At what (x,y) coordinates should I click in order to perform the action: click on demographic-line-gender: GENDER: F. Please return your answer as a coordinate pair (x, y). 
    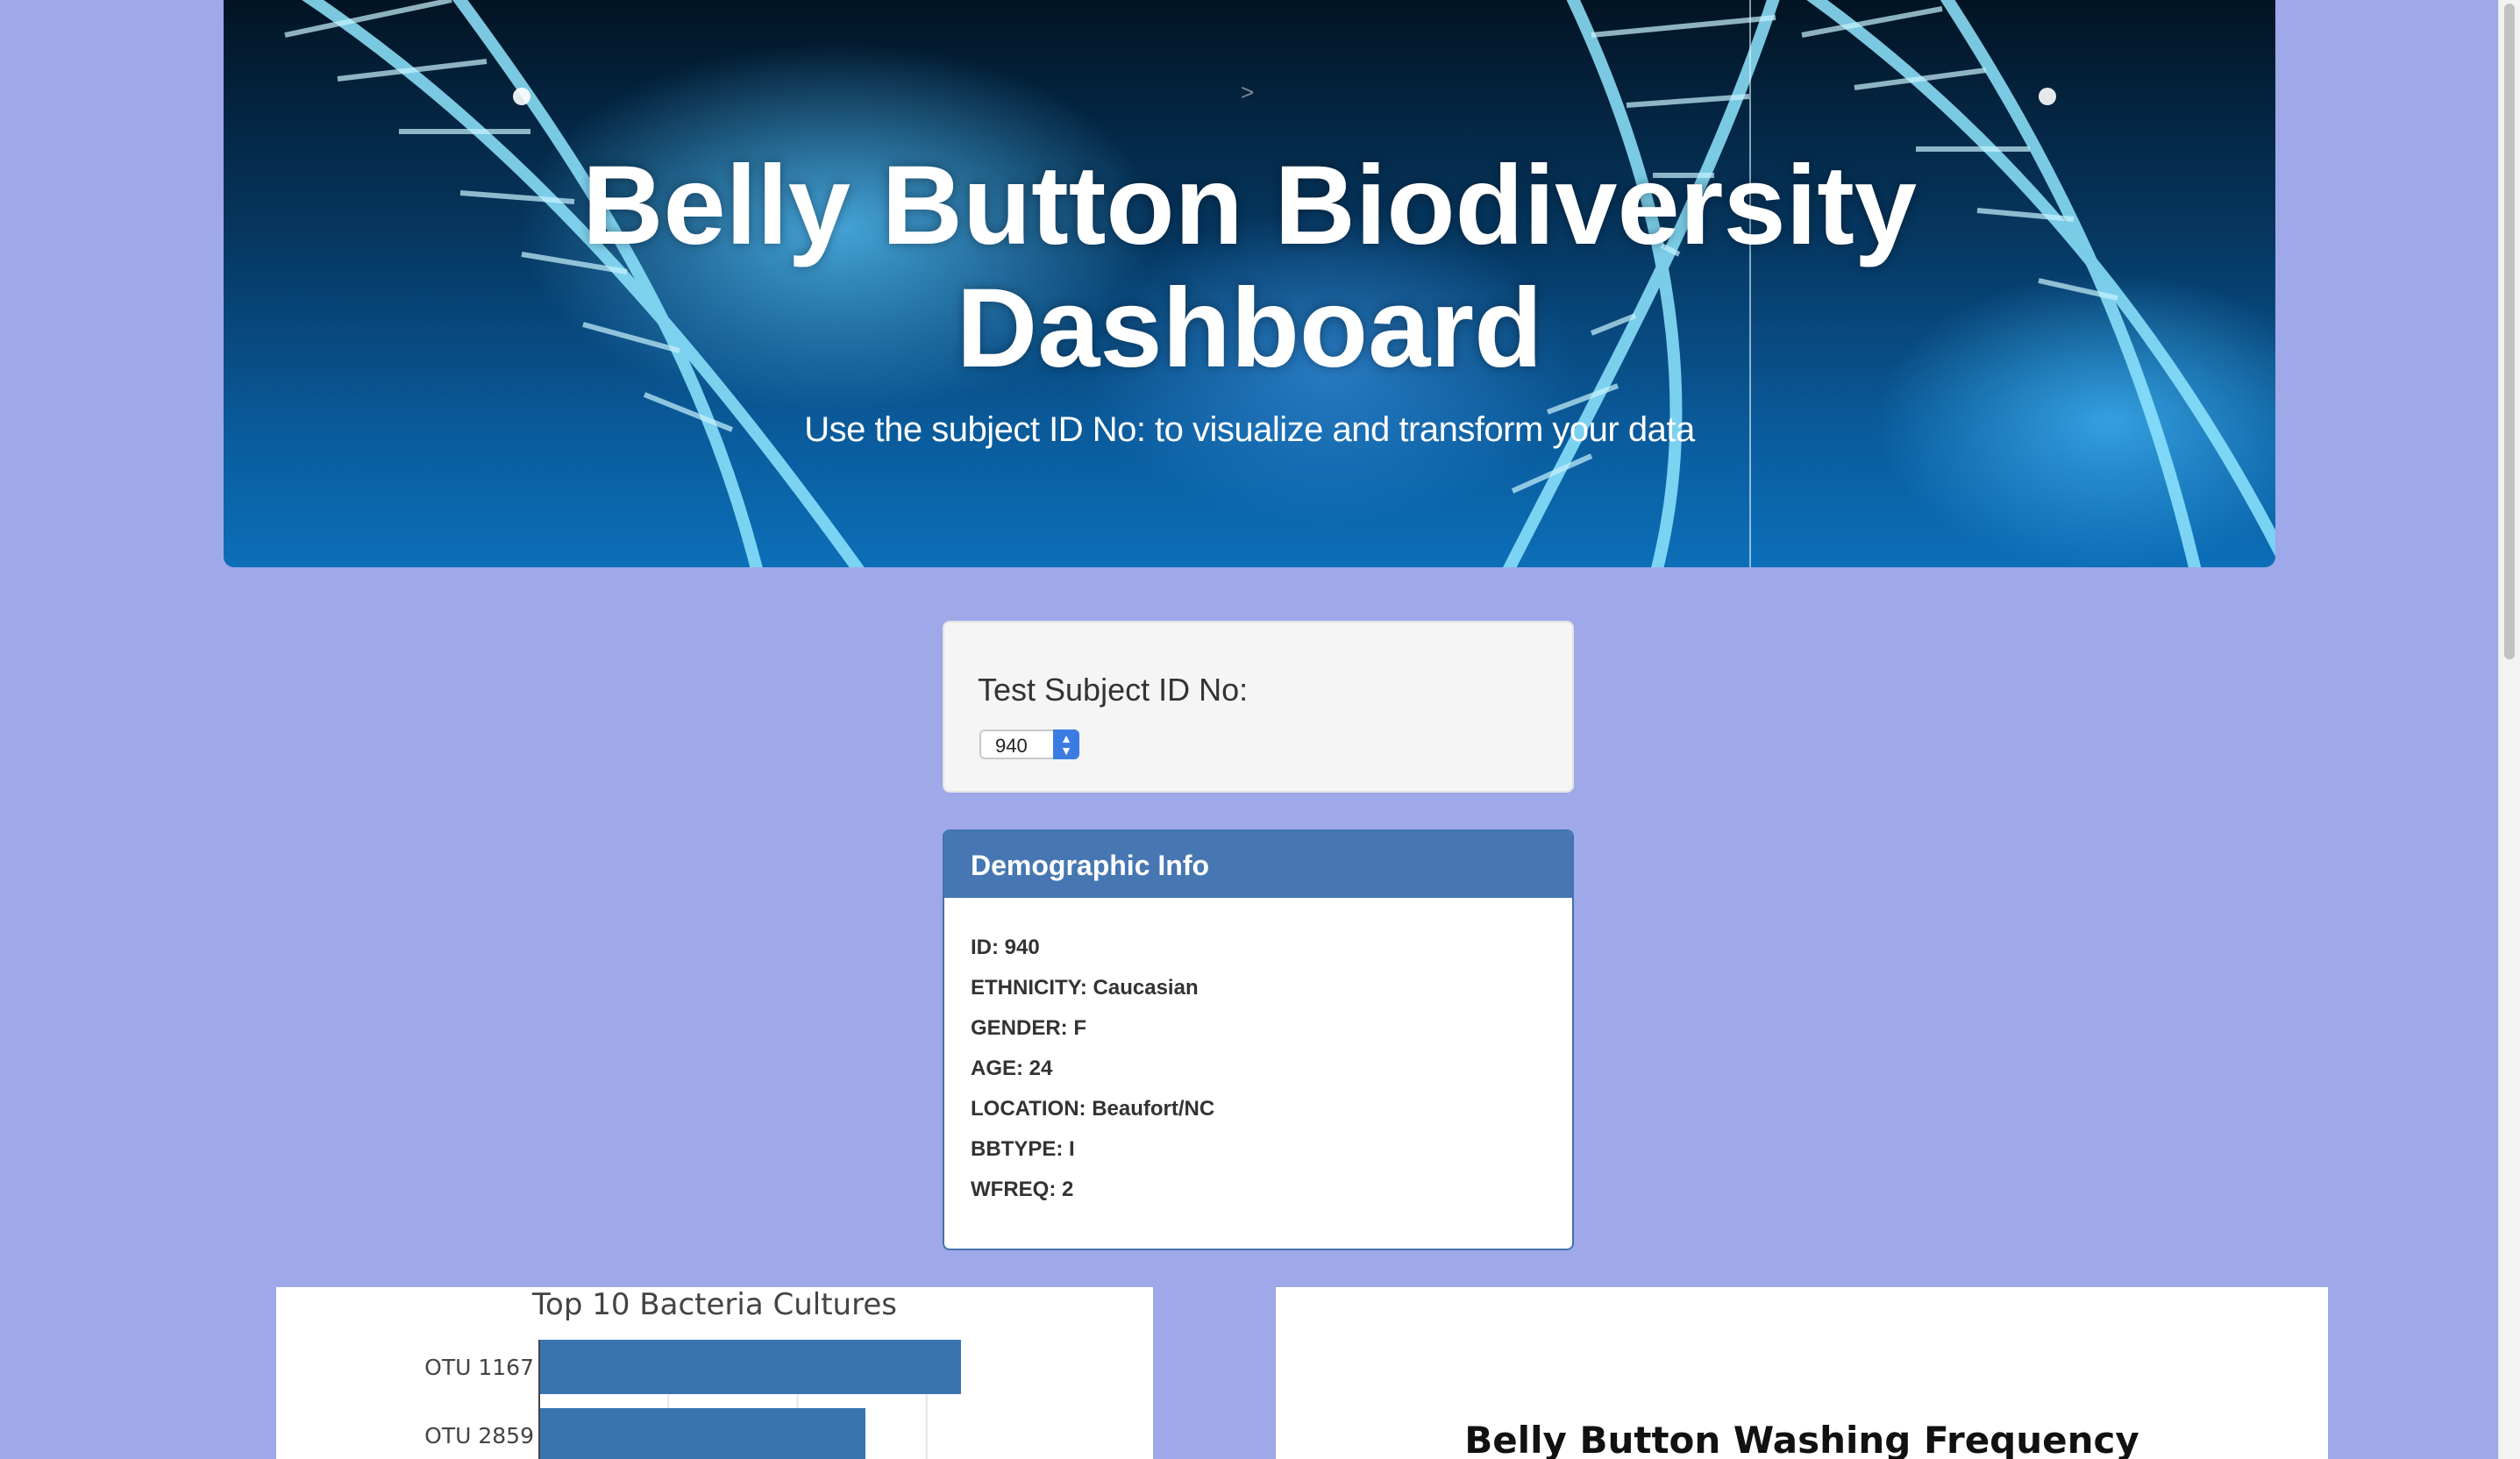
    Looking at the image, I should click on (1028, 1028).